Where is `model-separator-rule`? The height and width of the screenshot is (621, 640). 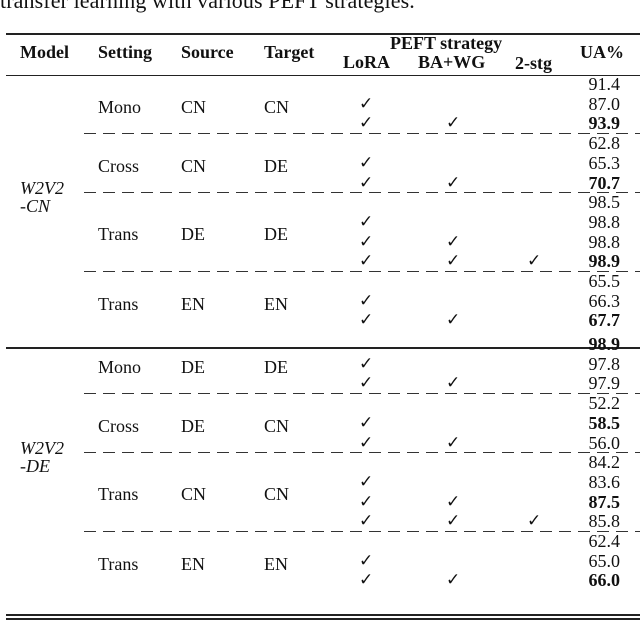 model-separator-rule is located at coordinates (323, 348).